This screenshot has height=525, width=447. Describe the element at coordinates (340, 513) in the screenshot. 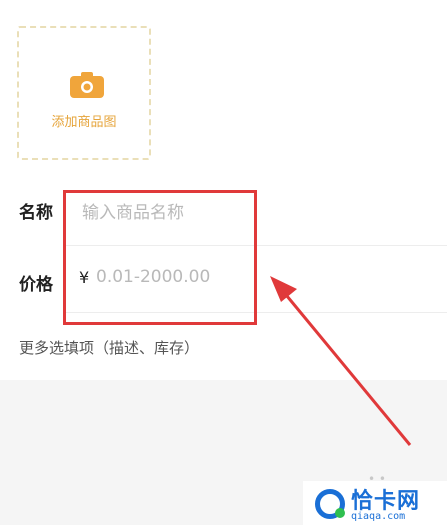

I see `logo-dot-icon` at that location.